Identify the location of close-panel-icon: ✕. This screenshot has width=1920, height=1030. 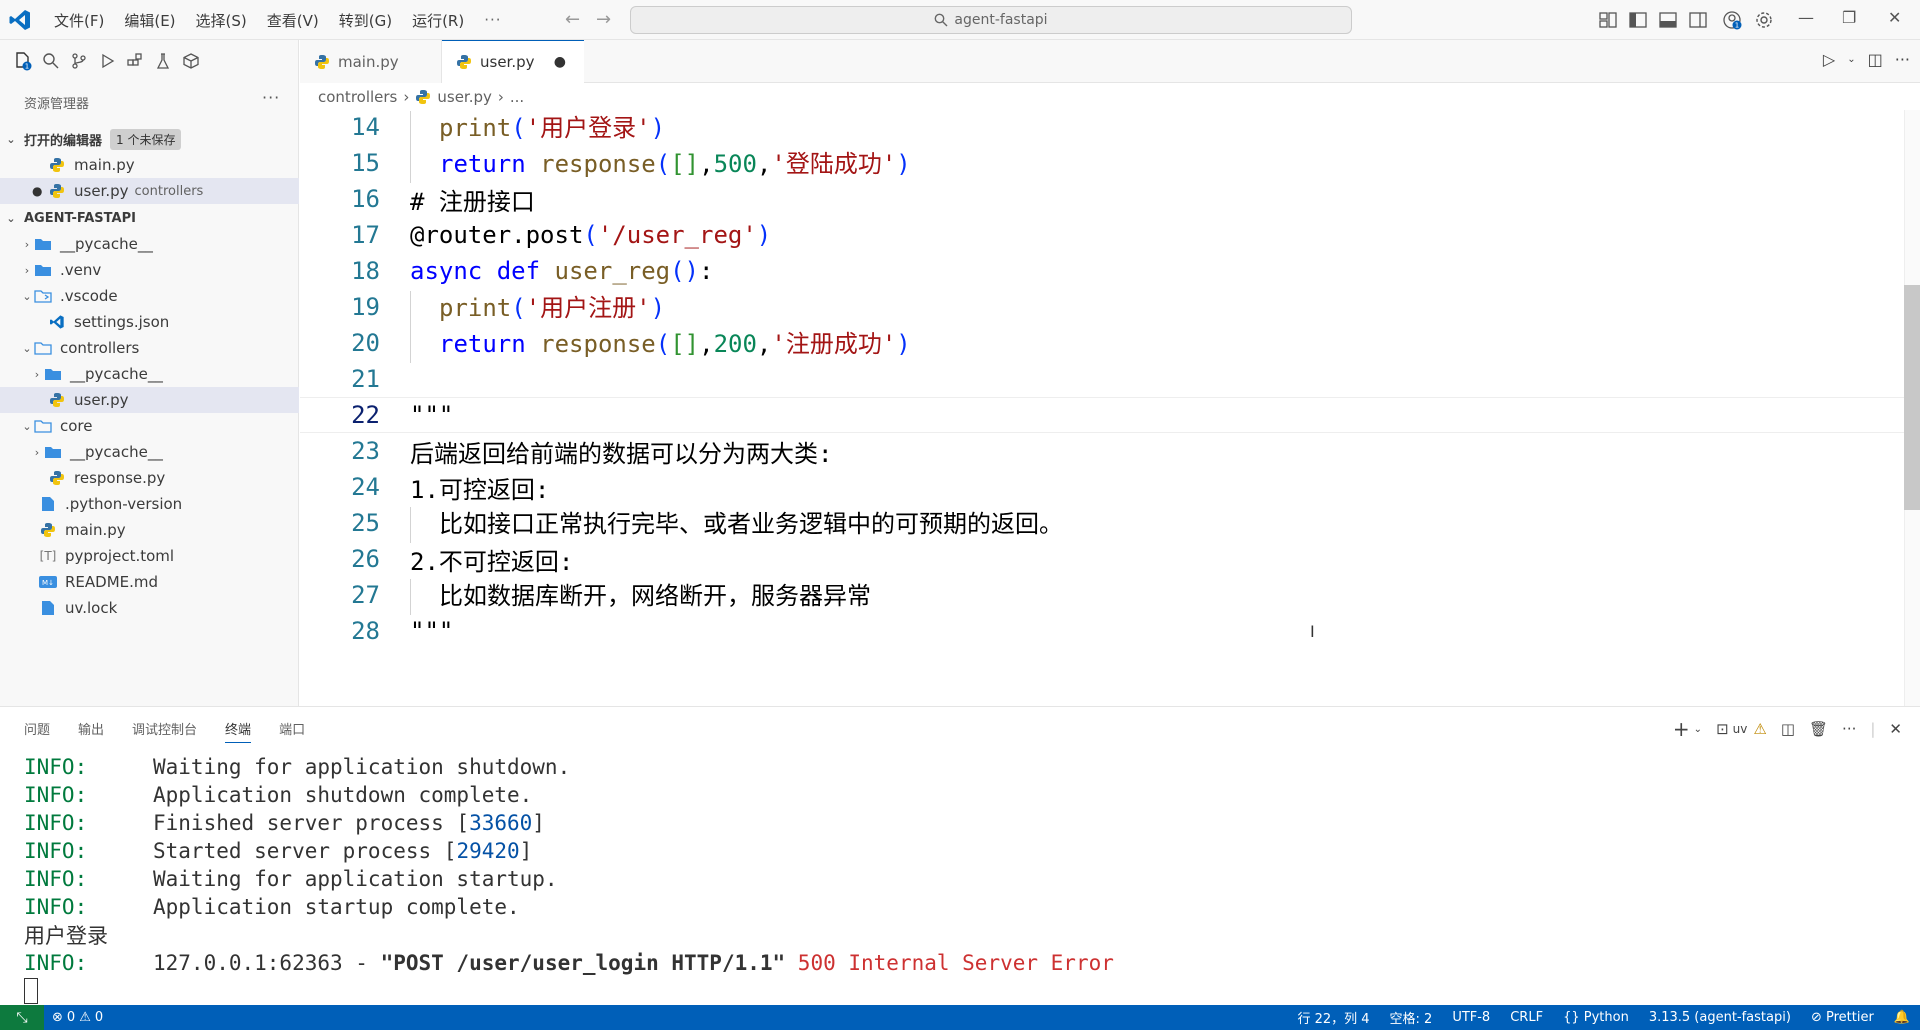
(1895, 729).